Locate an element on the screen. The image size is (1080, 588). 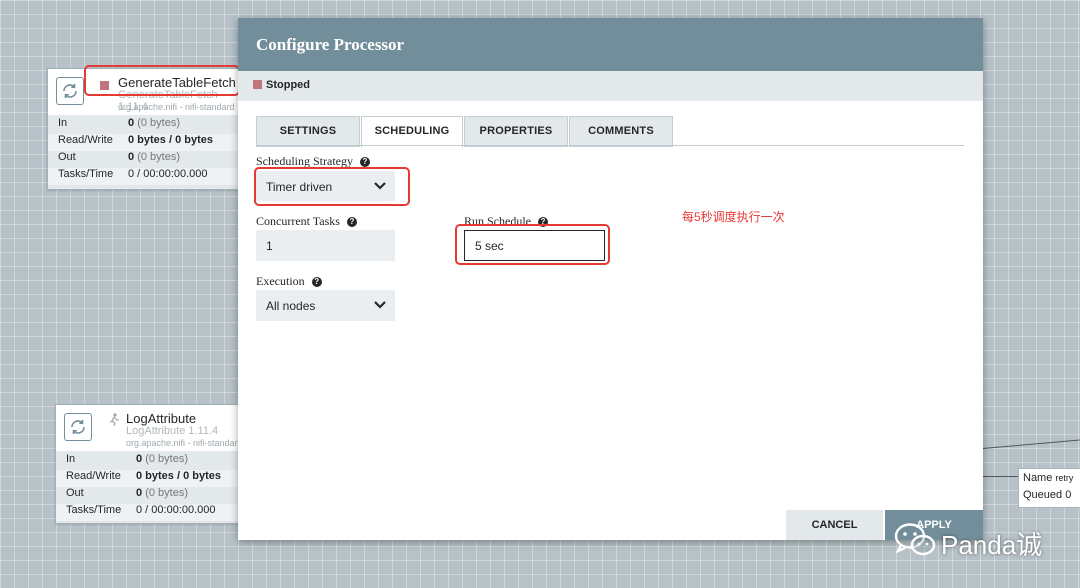
connection-line-stub is located at coordinates (1001, 476).